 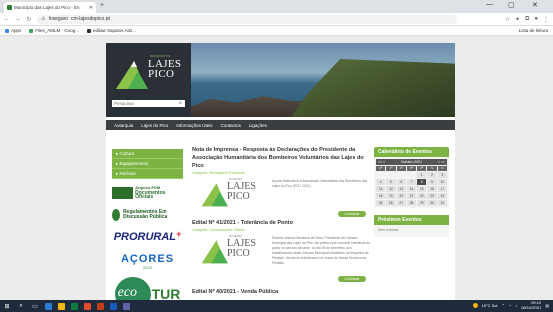 I want to click on extensions-icon: ✦, so click(x=517, y=19).